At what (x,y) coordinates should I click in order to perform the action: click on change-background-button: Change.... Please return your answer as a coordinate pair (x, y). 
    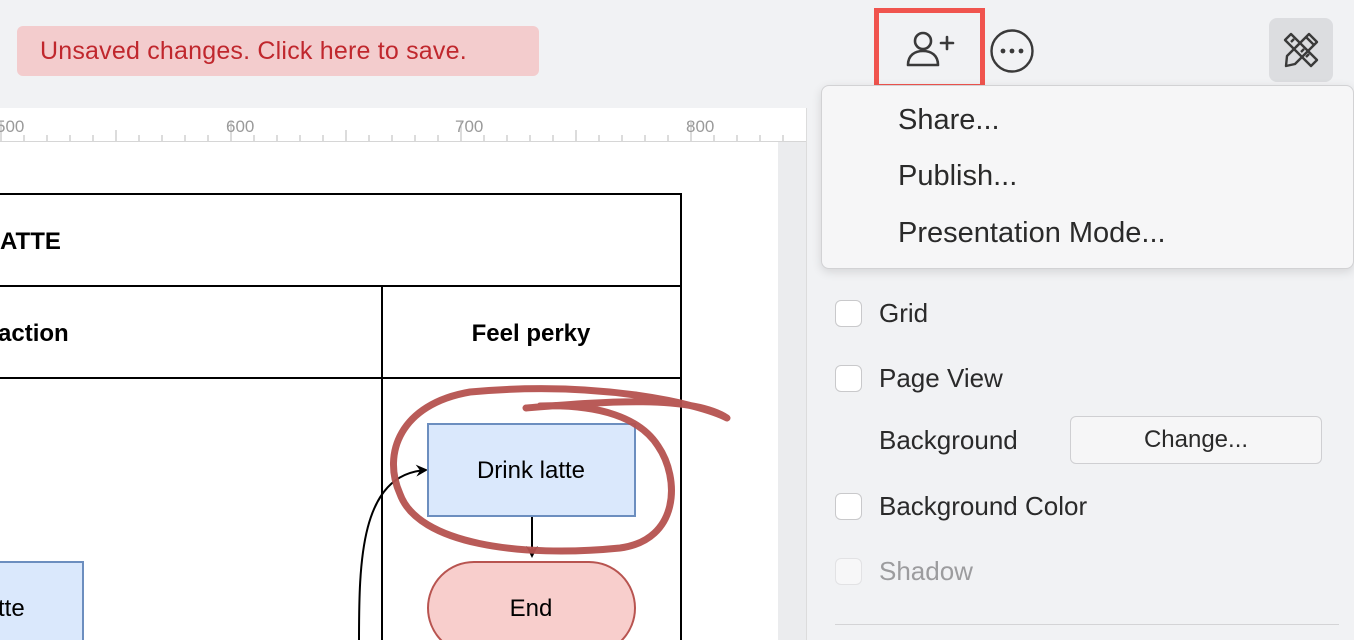
    Looking at the image, I should click on (1196, 440).